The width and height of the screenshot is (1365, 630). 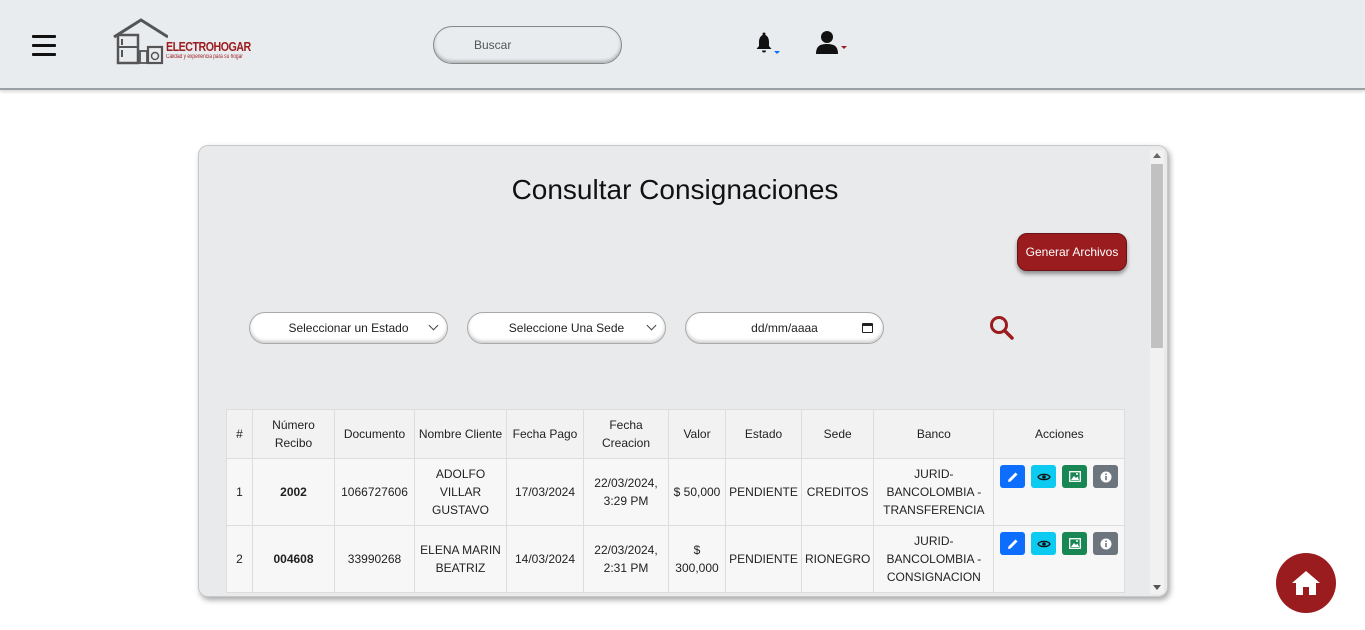 What do you see at coordinates (545, 559) in the screenshot?
I see `fecha-pago-cell: 14/03/2024` at bounding box center [545, 559].